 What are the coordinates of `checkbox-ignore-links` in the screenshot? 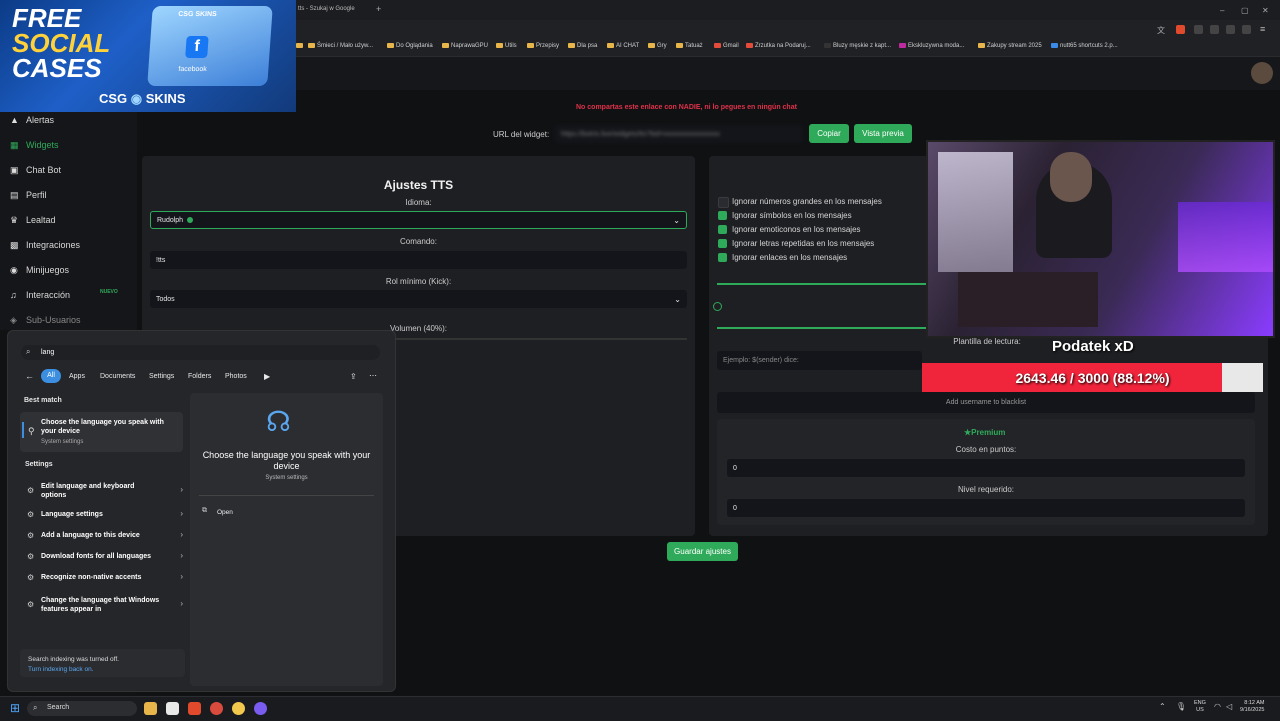 It's located at (722, 257).